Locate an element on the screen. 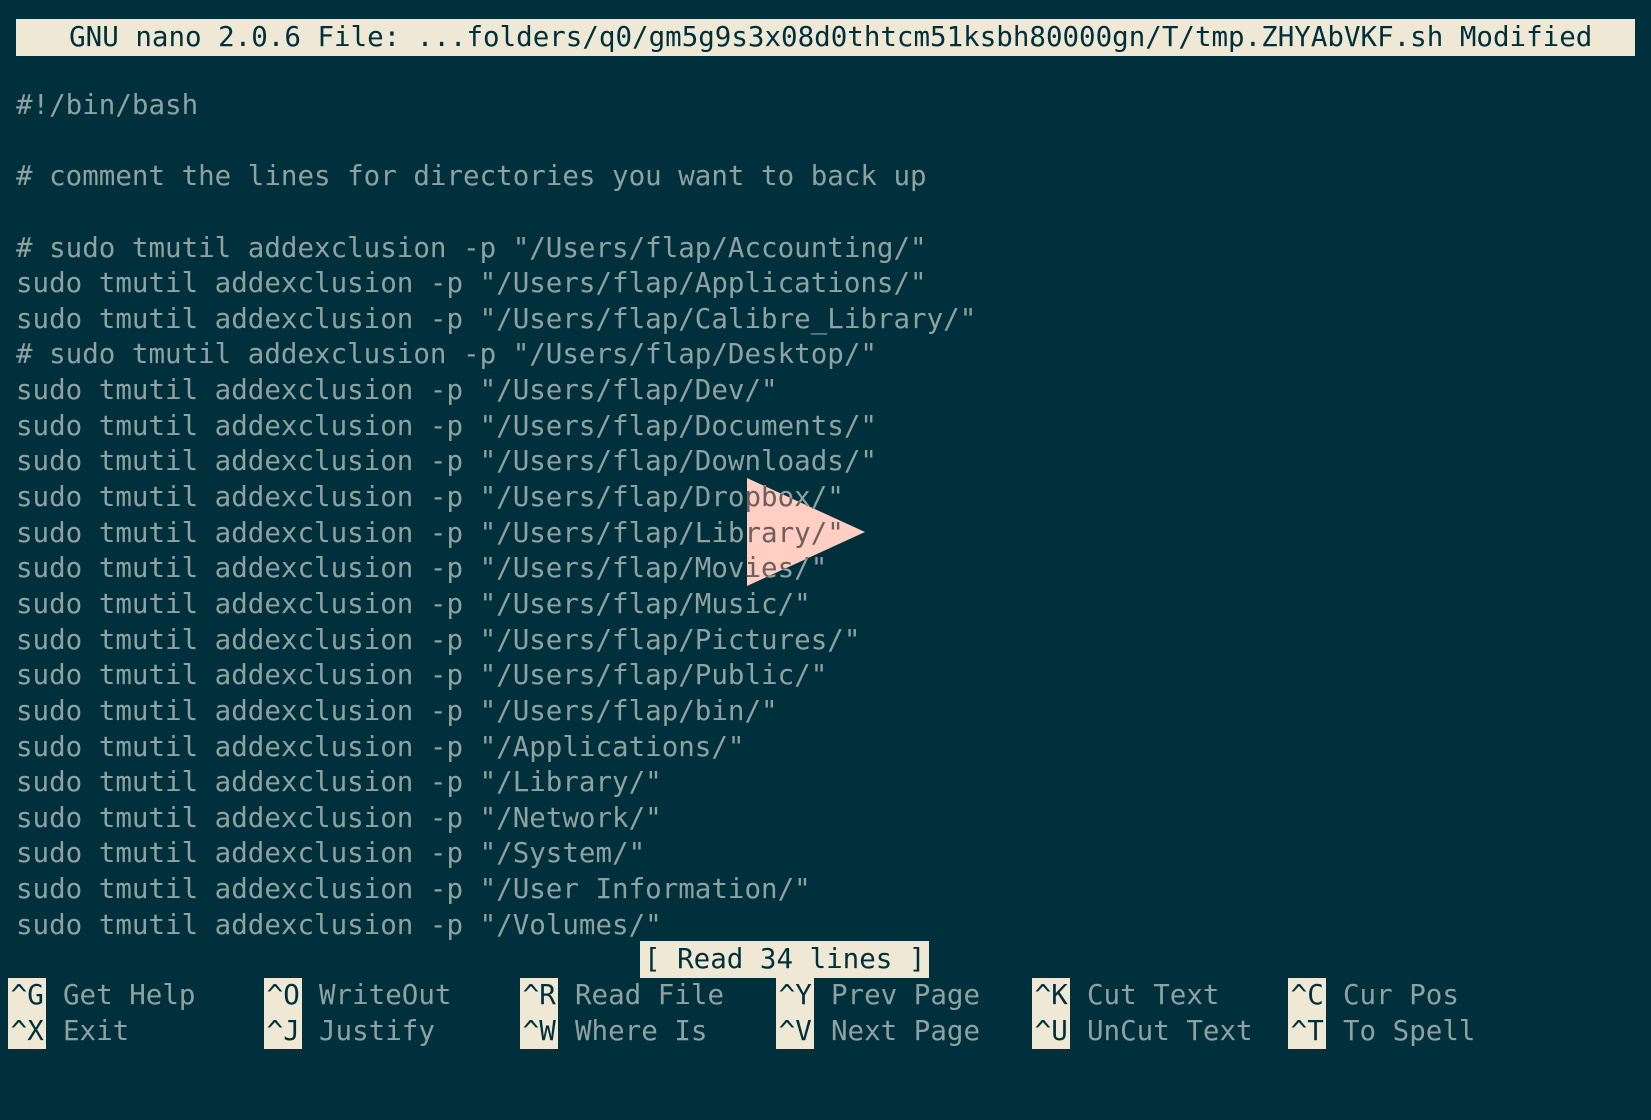  shortcut-uncut-text: ^U UnCut Text is located at coordinates (1142, 1031).